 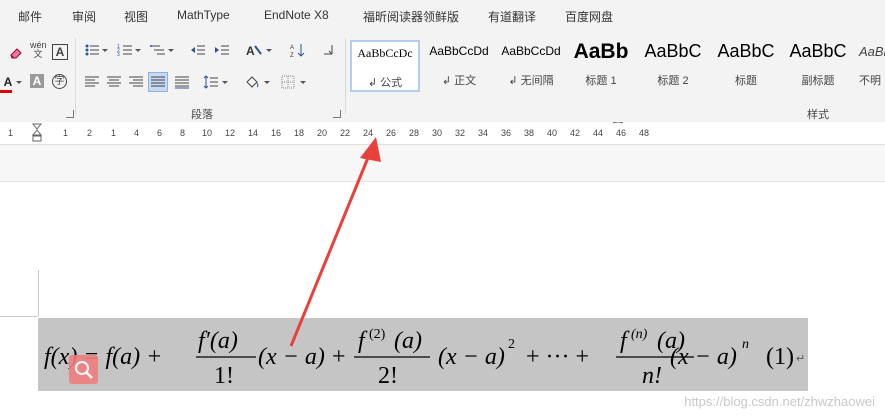 I want to click on style-normal: AaBbCcDd ↲ 正文, so click(x=459, y=66).